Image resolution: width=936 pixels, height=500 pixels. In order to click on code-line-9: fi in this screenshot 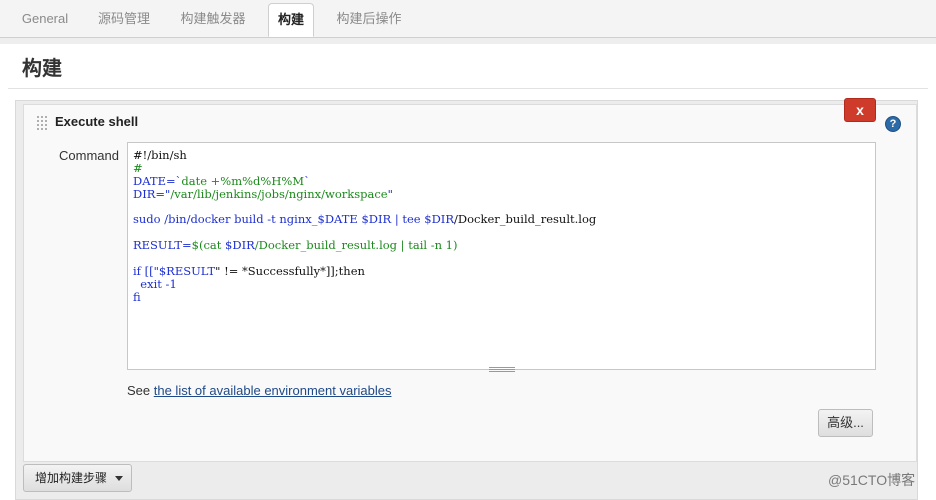, I will do `click(137, 297)`.